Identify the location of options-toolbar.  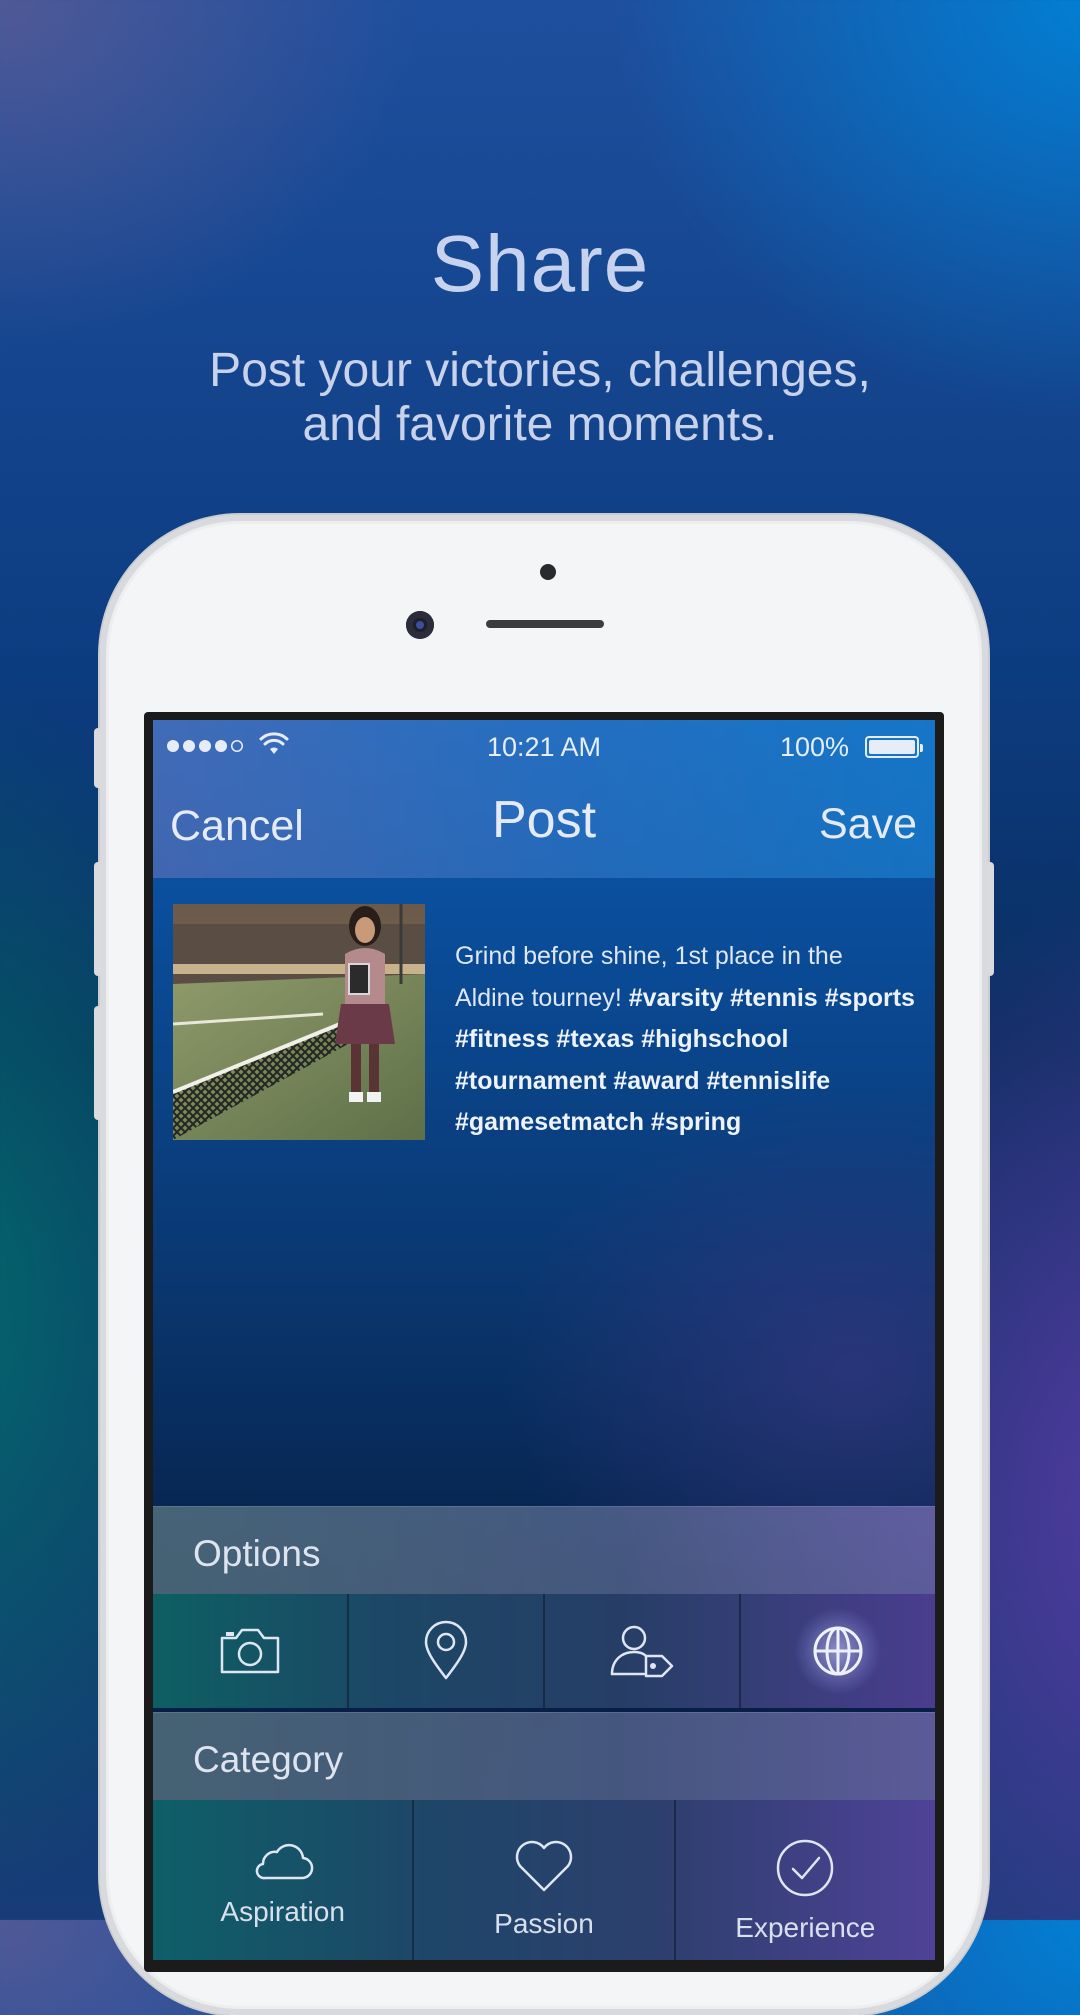
(544, 1651).